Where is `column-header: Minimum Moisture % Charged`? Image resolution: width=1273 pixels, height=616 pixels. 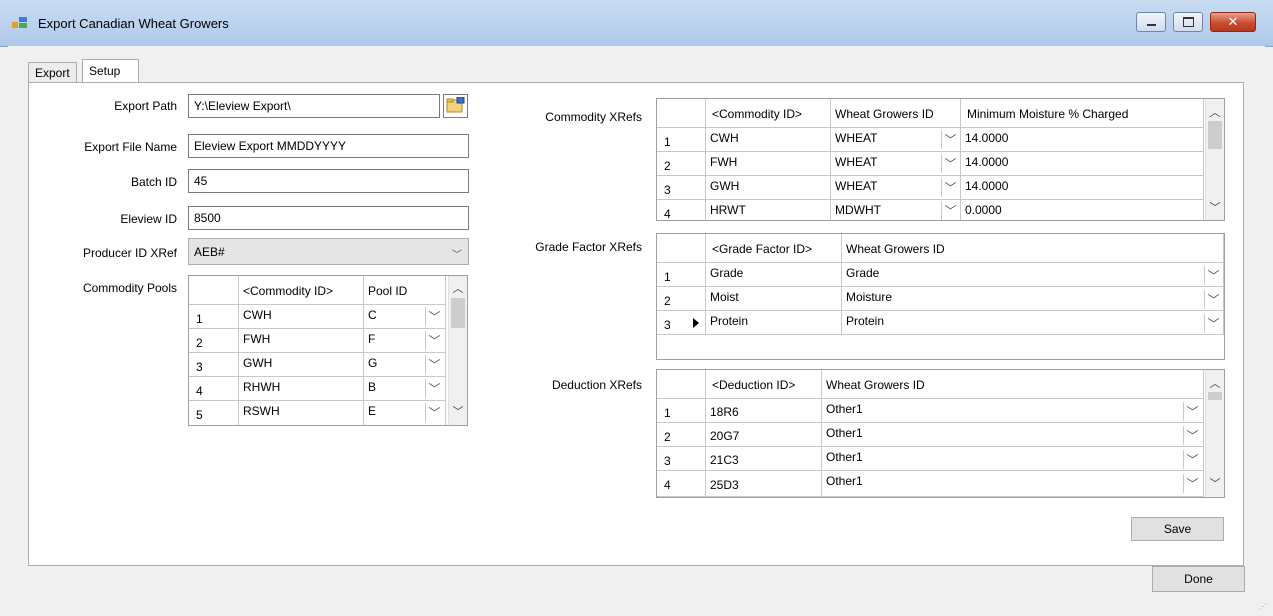
column-header: Minimum Moisture % Charged is located at coordinates (1082, 113).